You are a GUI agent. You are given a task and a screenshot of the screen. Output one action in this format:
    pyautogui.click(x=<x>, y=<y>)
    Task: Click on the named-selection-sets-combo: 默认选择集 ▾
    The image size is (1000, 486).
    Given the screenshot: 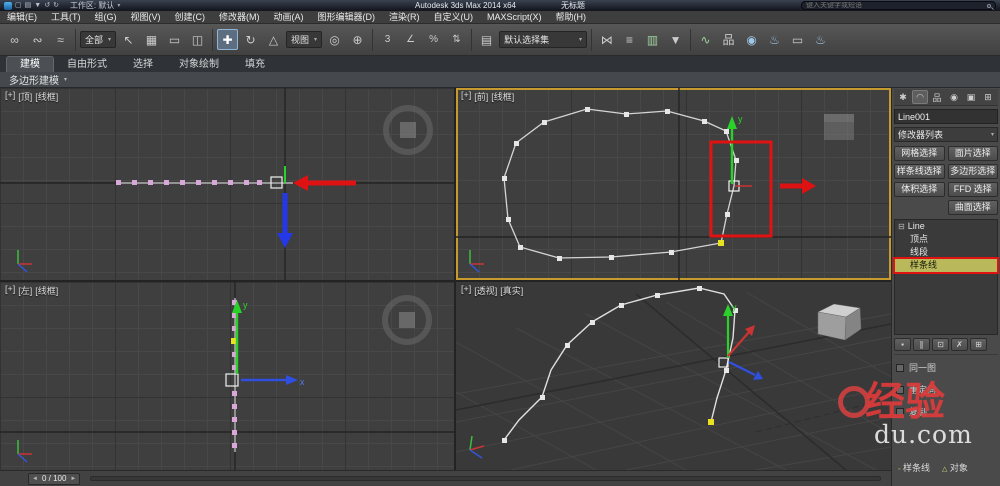 What is the action you would take?
    pyautogui.click(x=543, y=39)
    